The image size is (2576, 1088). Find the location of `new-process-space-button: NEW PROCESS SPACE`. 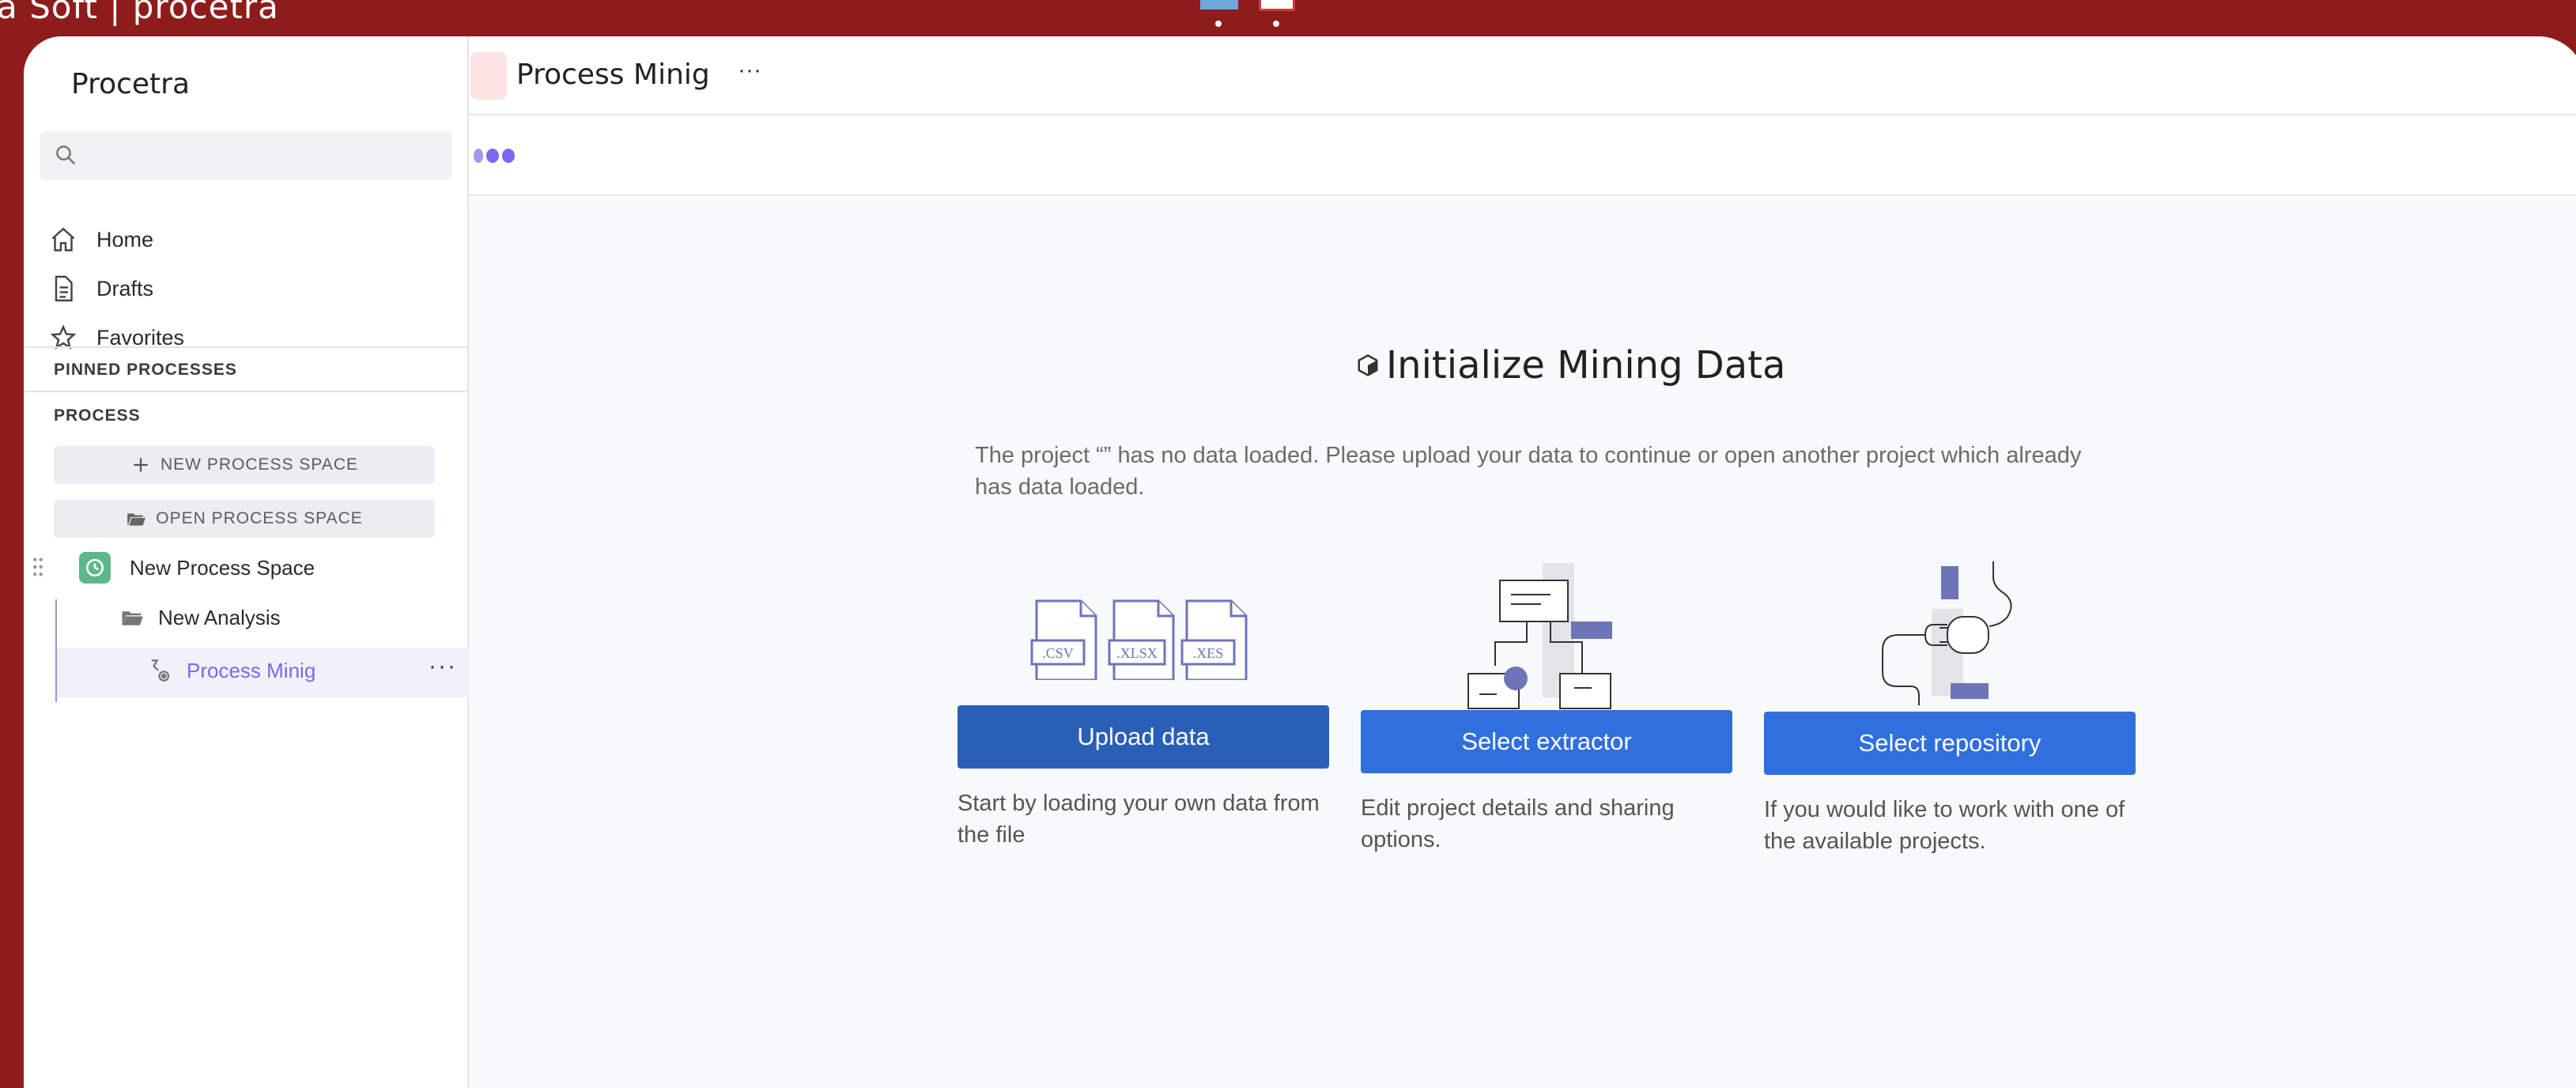

new-process-space-button: NEW PROCESS SPACE is located at coordinates (244, 465).